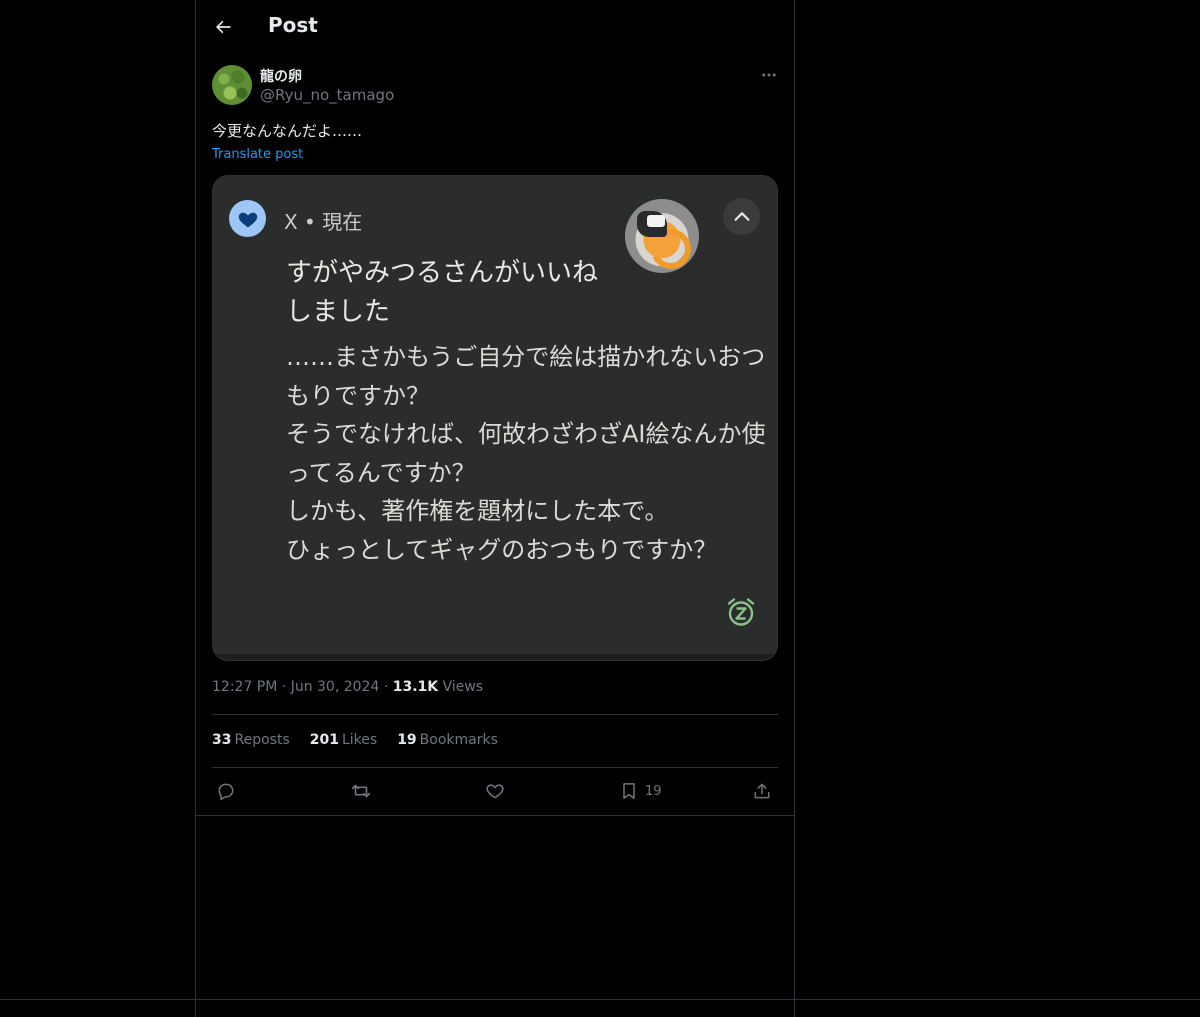  I want to click on bookmarks-stat: 19 Bookmarks, so click(447, 740).